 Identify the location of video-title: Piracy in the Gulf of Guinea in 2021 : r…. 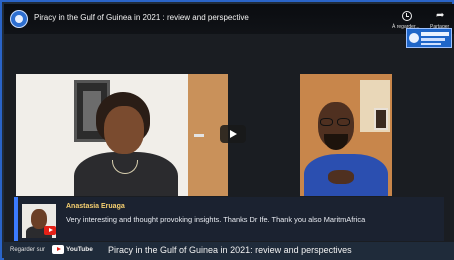
(141, 17).